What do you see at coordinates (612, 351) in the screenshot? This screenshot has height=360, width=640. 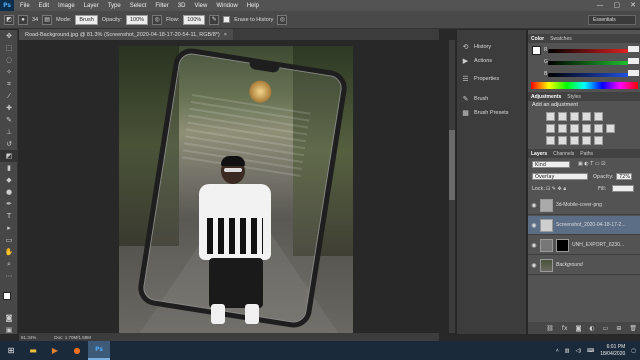 I see `clock: 6:01 PM 18/04/2020` at bounding box center [612, 351].